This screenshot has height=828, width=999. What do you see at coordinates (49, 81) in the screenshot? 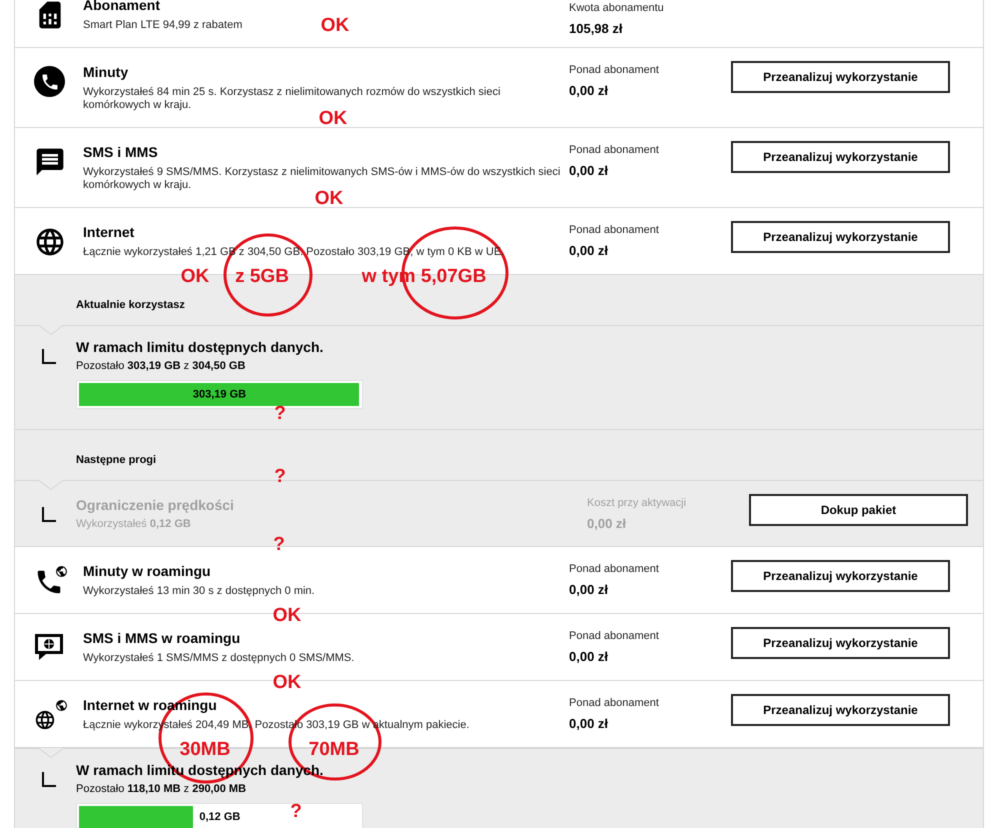
I see `phone-icon` at bounding box center [49, 81].